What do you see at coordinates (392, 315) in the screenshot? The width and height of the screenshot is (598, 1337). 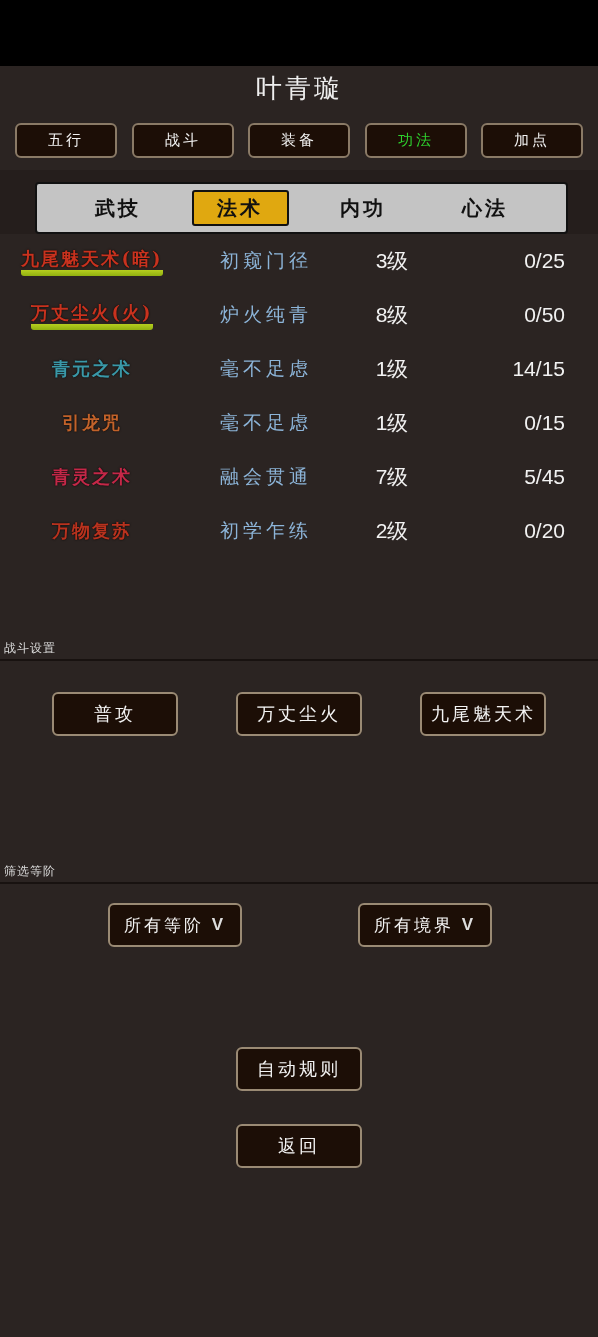 I see `skill-level: 8级` at bounding box center [392, 315].